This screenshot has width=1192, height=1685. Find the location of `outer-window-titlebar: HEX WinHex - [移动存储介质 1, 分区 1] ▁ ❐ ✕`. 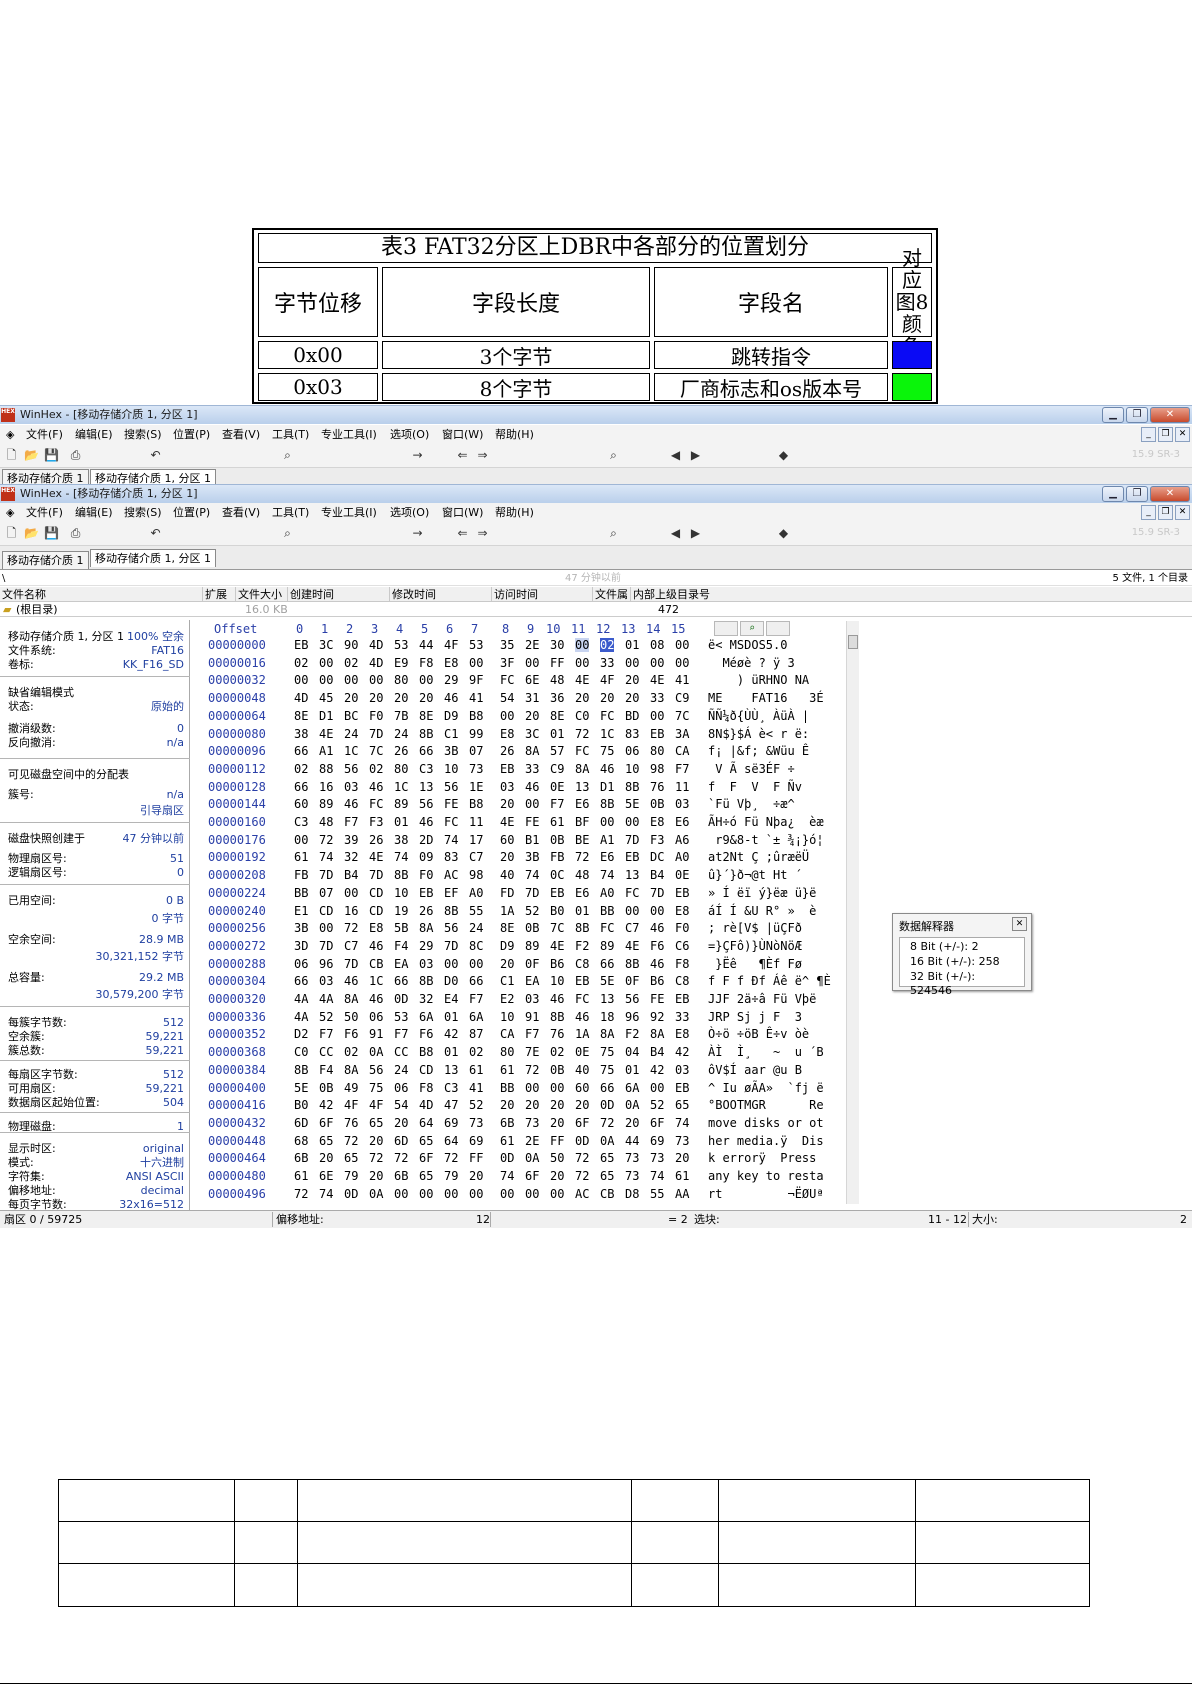

outer-window-titlebar: HEX WinHex - [移动存储介质 1, 分区 1] ▁ ❐ ✕ is located at coordinates (596, 414).